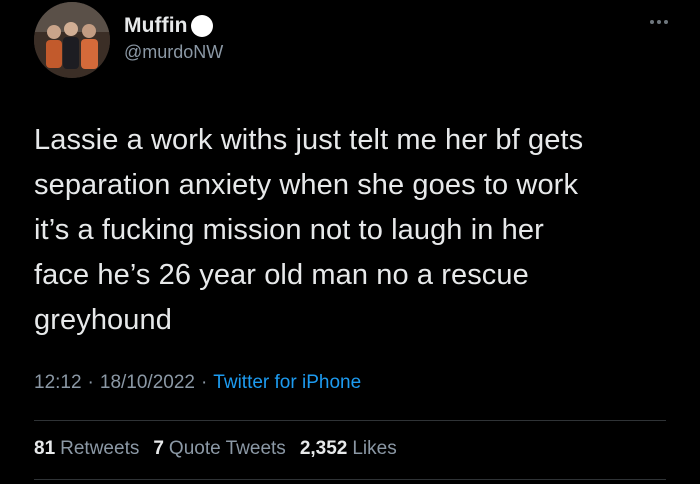 The height and width of the screenshot is (484, 700). I want to click on tweet-date: 18/10/2022, so click(147, 383).